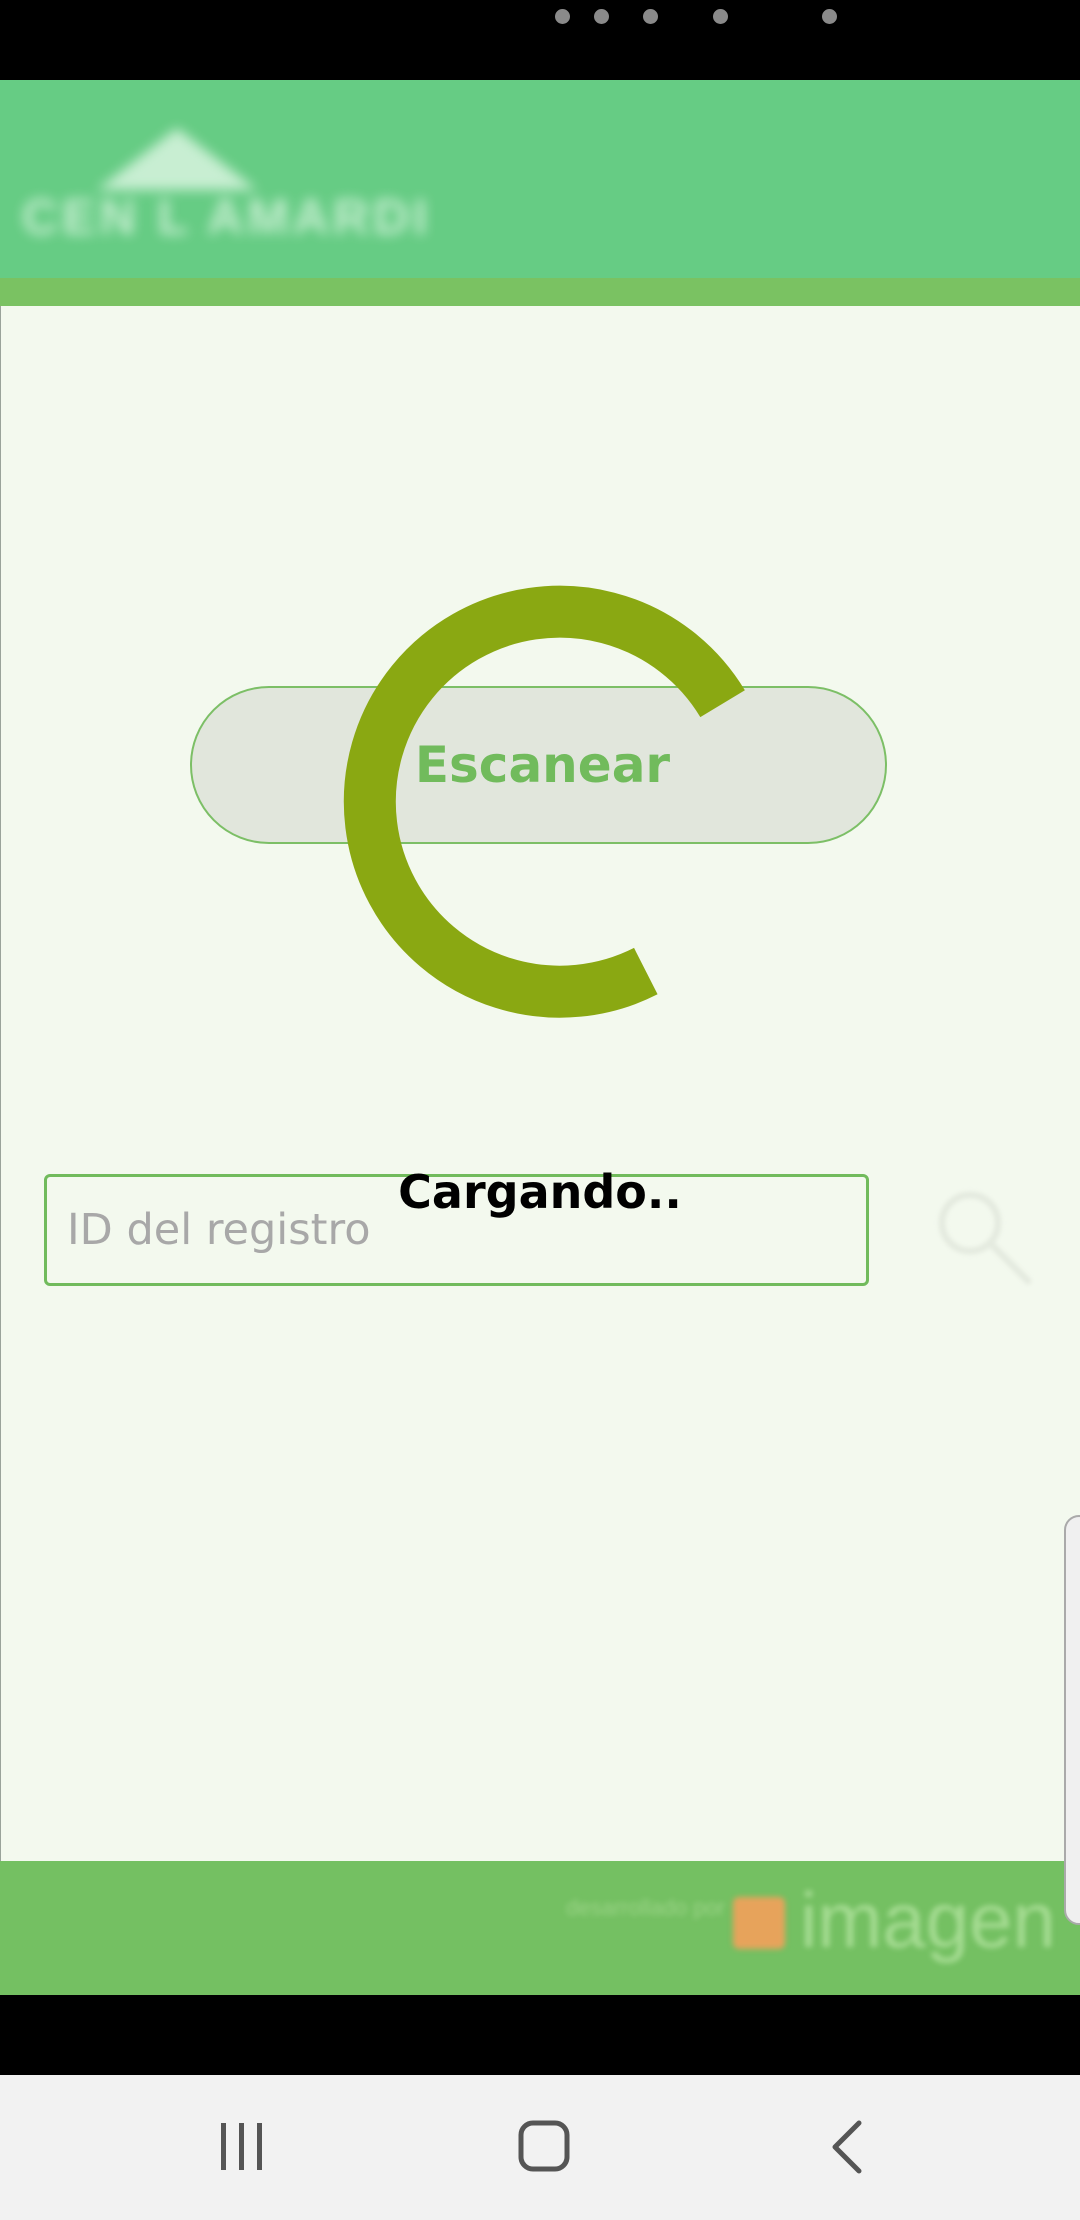  What do you see at coordinates (540, 40) in the screenshot?
I see `status-bar` at bounding box center [540, 40].